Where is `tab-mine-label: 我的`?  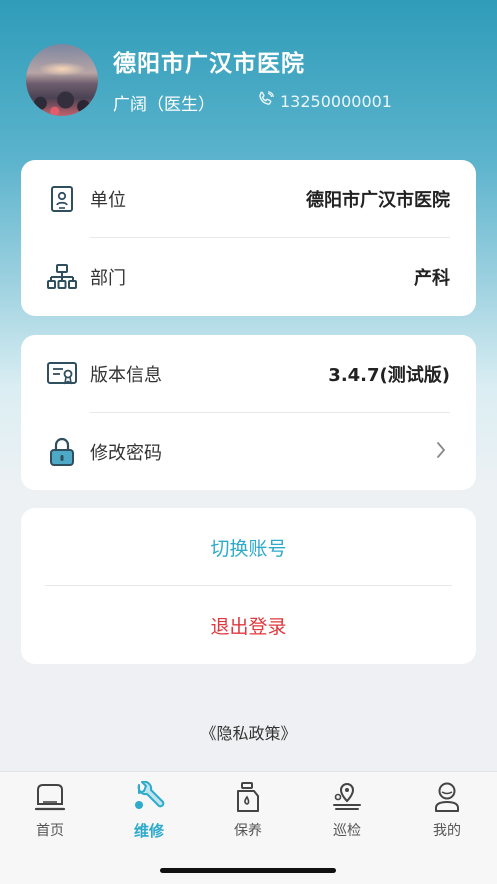 tab-mine-label: 我的 is located at coordinates (447, 831).